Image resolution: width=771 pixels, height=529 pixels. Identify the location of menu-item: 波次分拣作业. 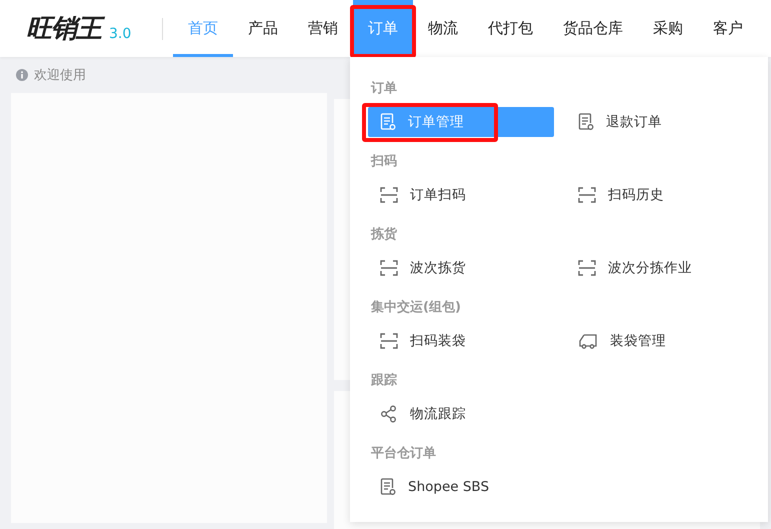
(659, 268).